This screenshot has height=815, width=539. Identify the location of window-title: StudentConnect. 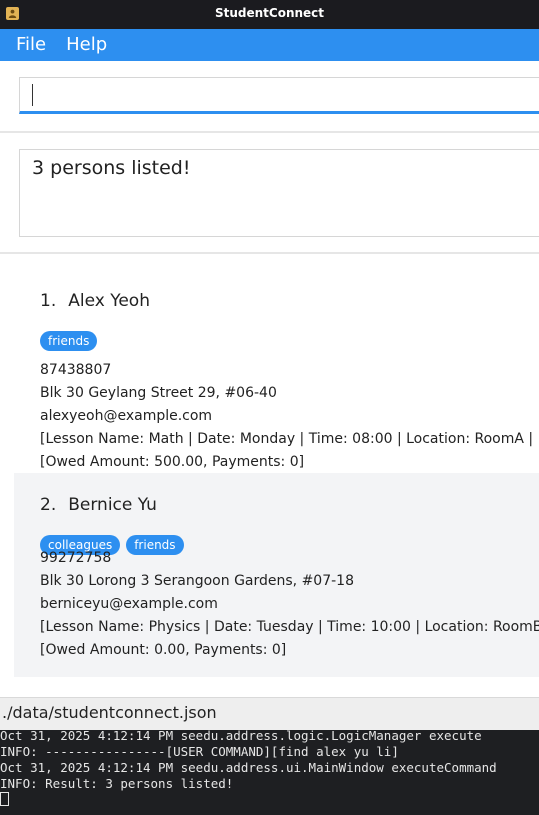
(269, 13).